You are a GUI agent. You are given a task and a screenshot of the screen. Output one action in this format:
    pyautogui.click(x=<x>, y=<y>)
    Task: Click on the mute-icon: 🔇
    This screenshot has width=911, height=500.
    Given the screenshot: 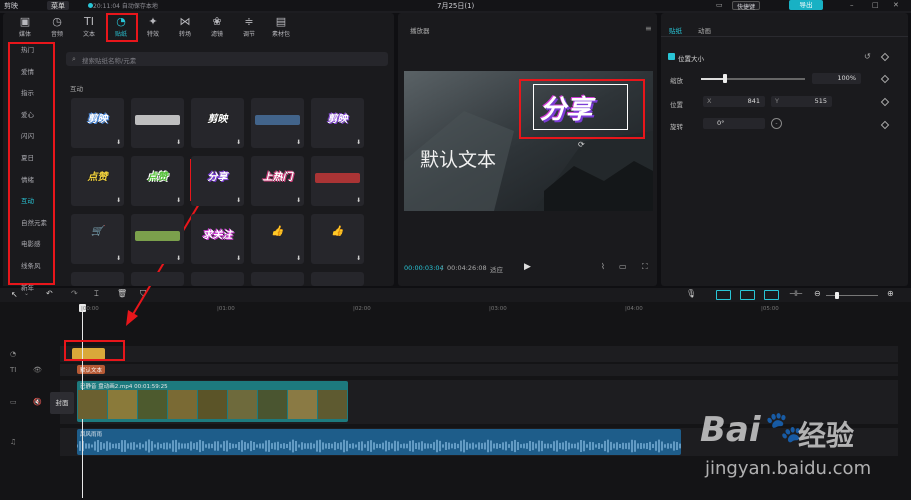 What is the action you would take?
    pyautogui.click(x=37, y=402)
    